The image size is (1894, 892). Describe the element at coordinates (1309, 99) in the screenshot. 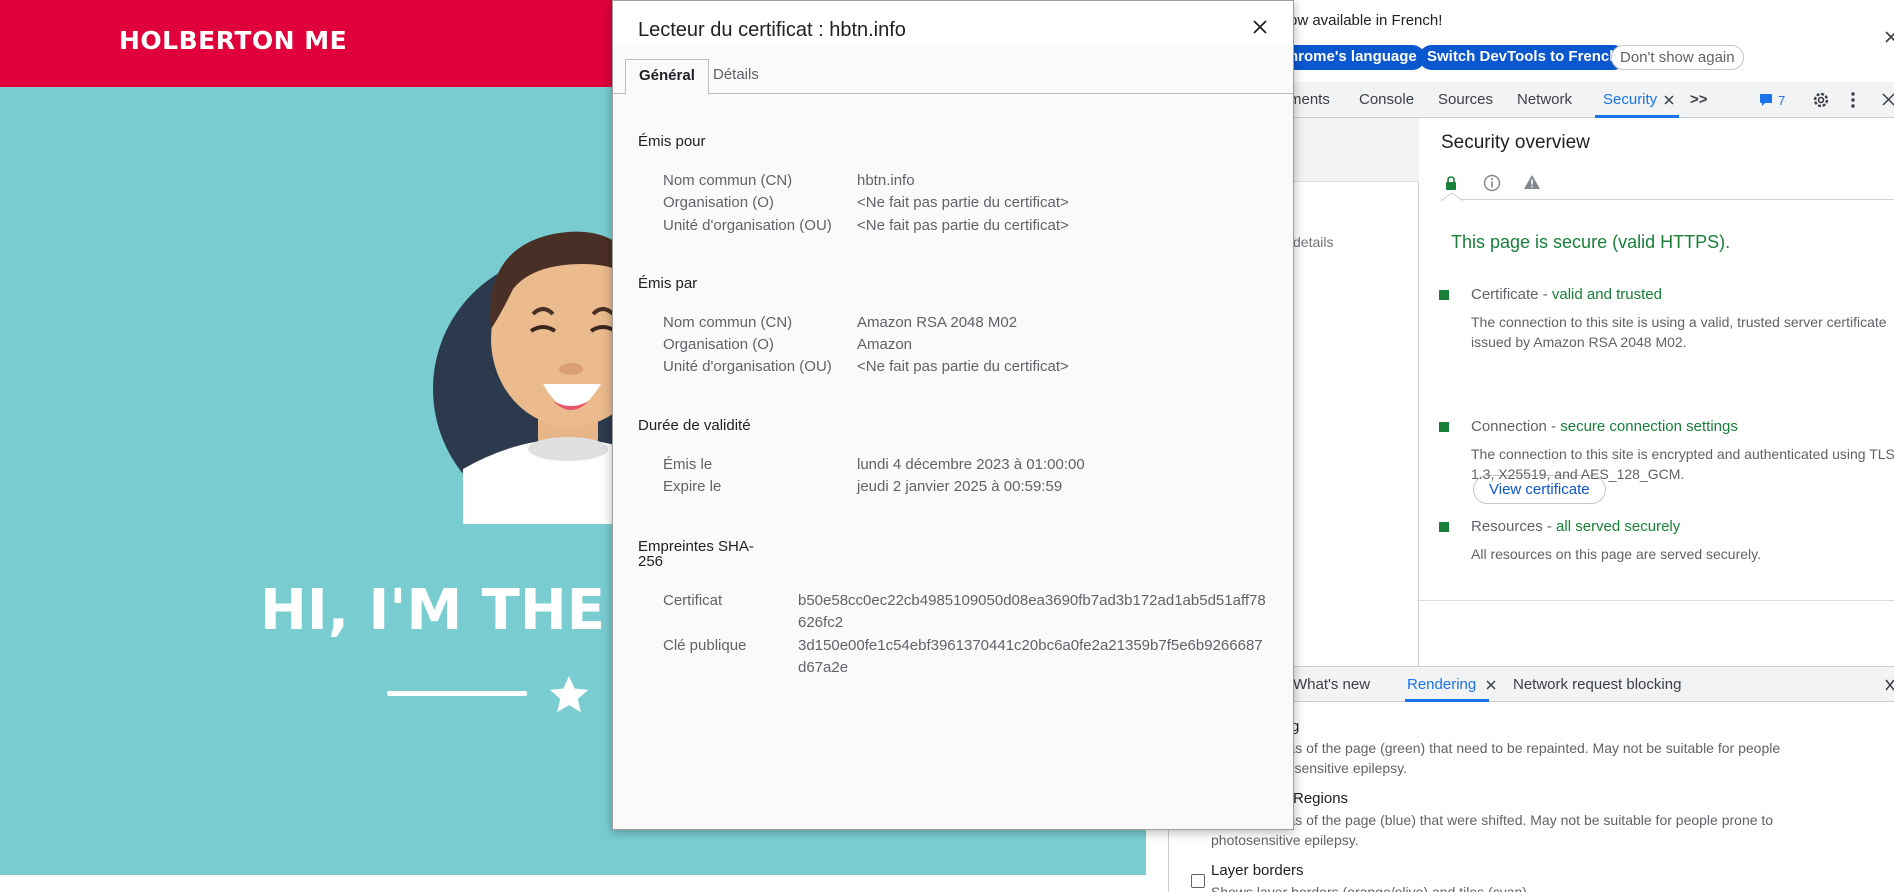

I see `tab-elements: ments` at that location.